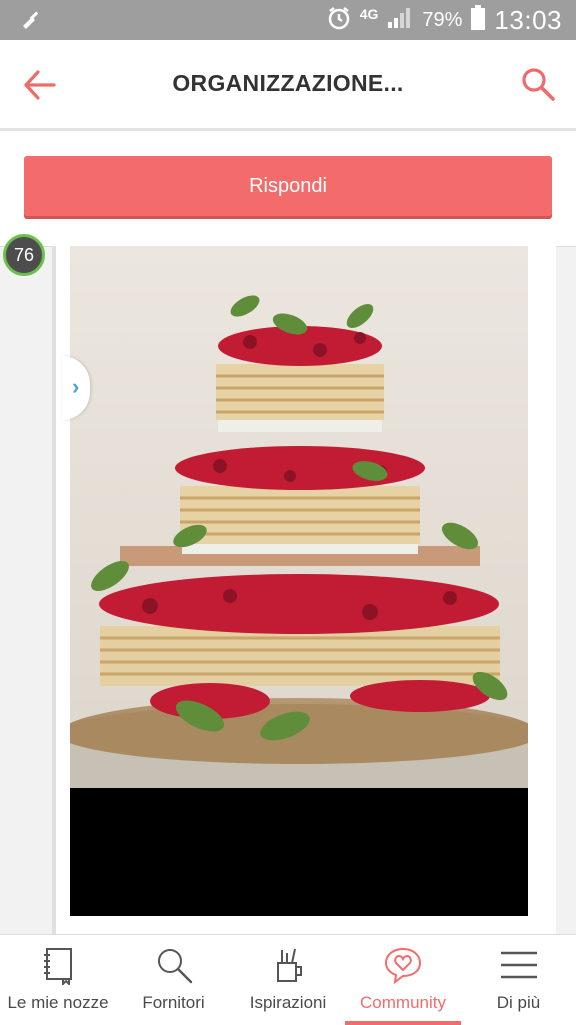 The width and height of the screenshot is (576, 1025). Describe the element at coordinates (24, 255) in the screenshot. I see `user-score-badge: 76` at that location.